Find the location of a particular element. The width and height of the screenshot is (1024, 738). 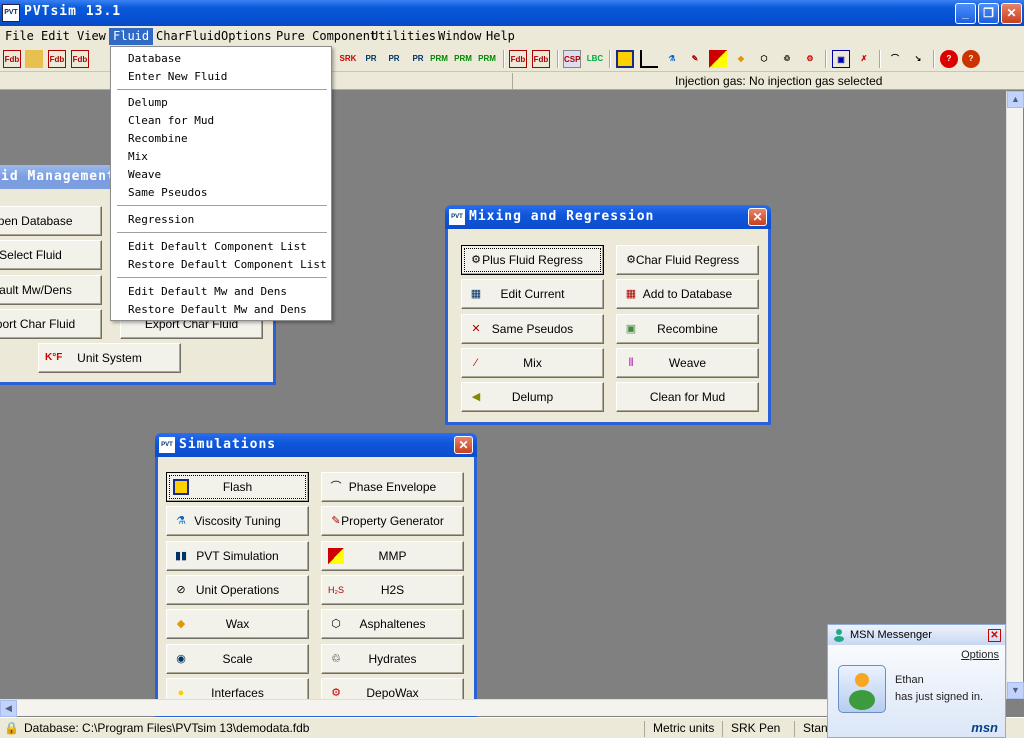

menu-item-edit-default-component-list: Edit Default Component List is located at coordinates (217, 247).